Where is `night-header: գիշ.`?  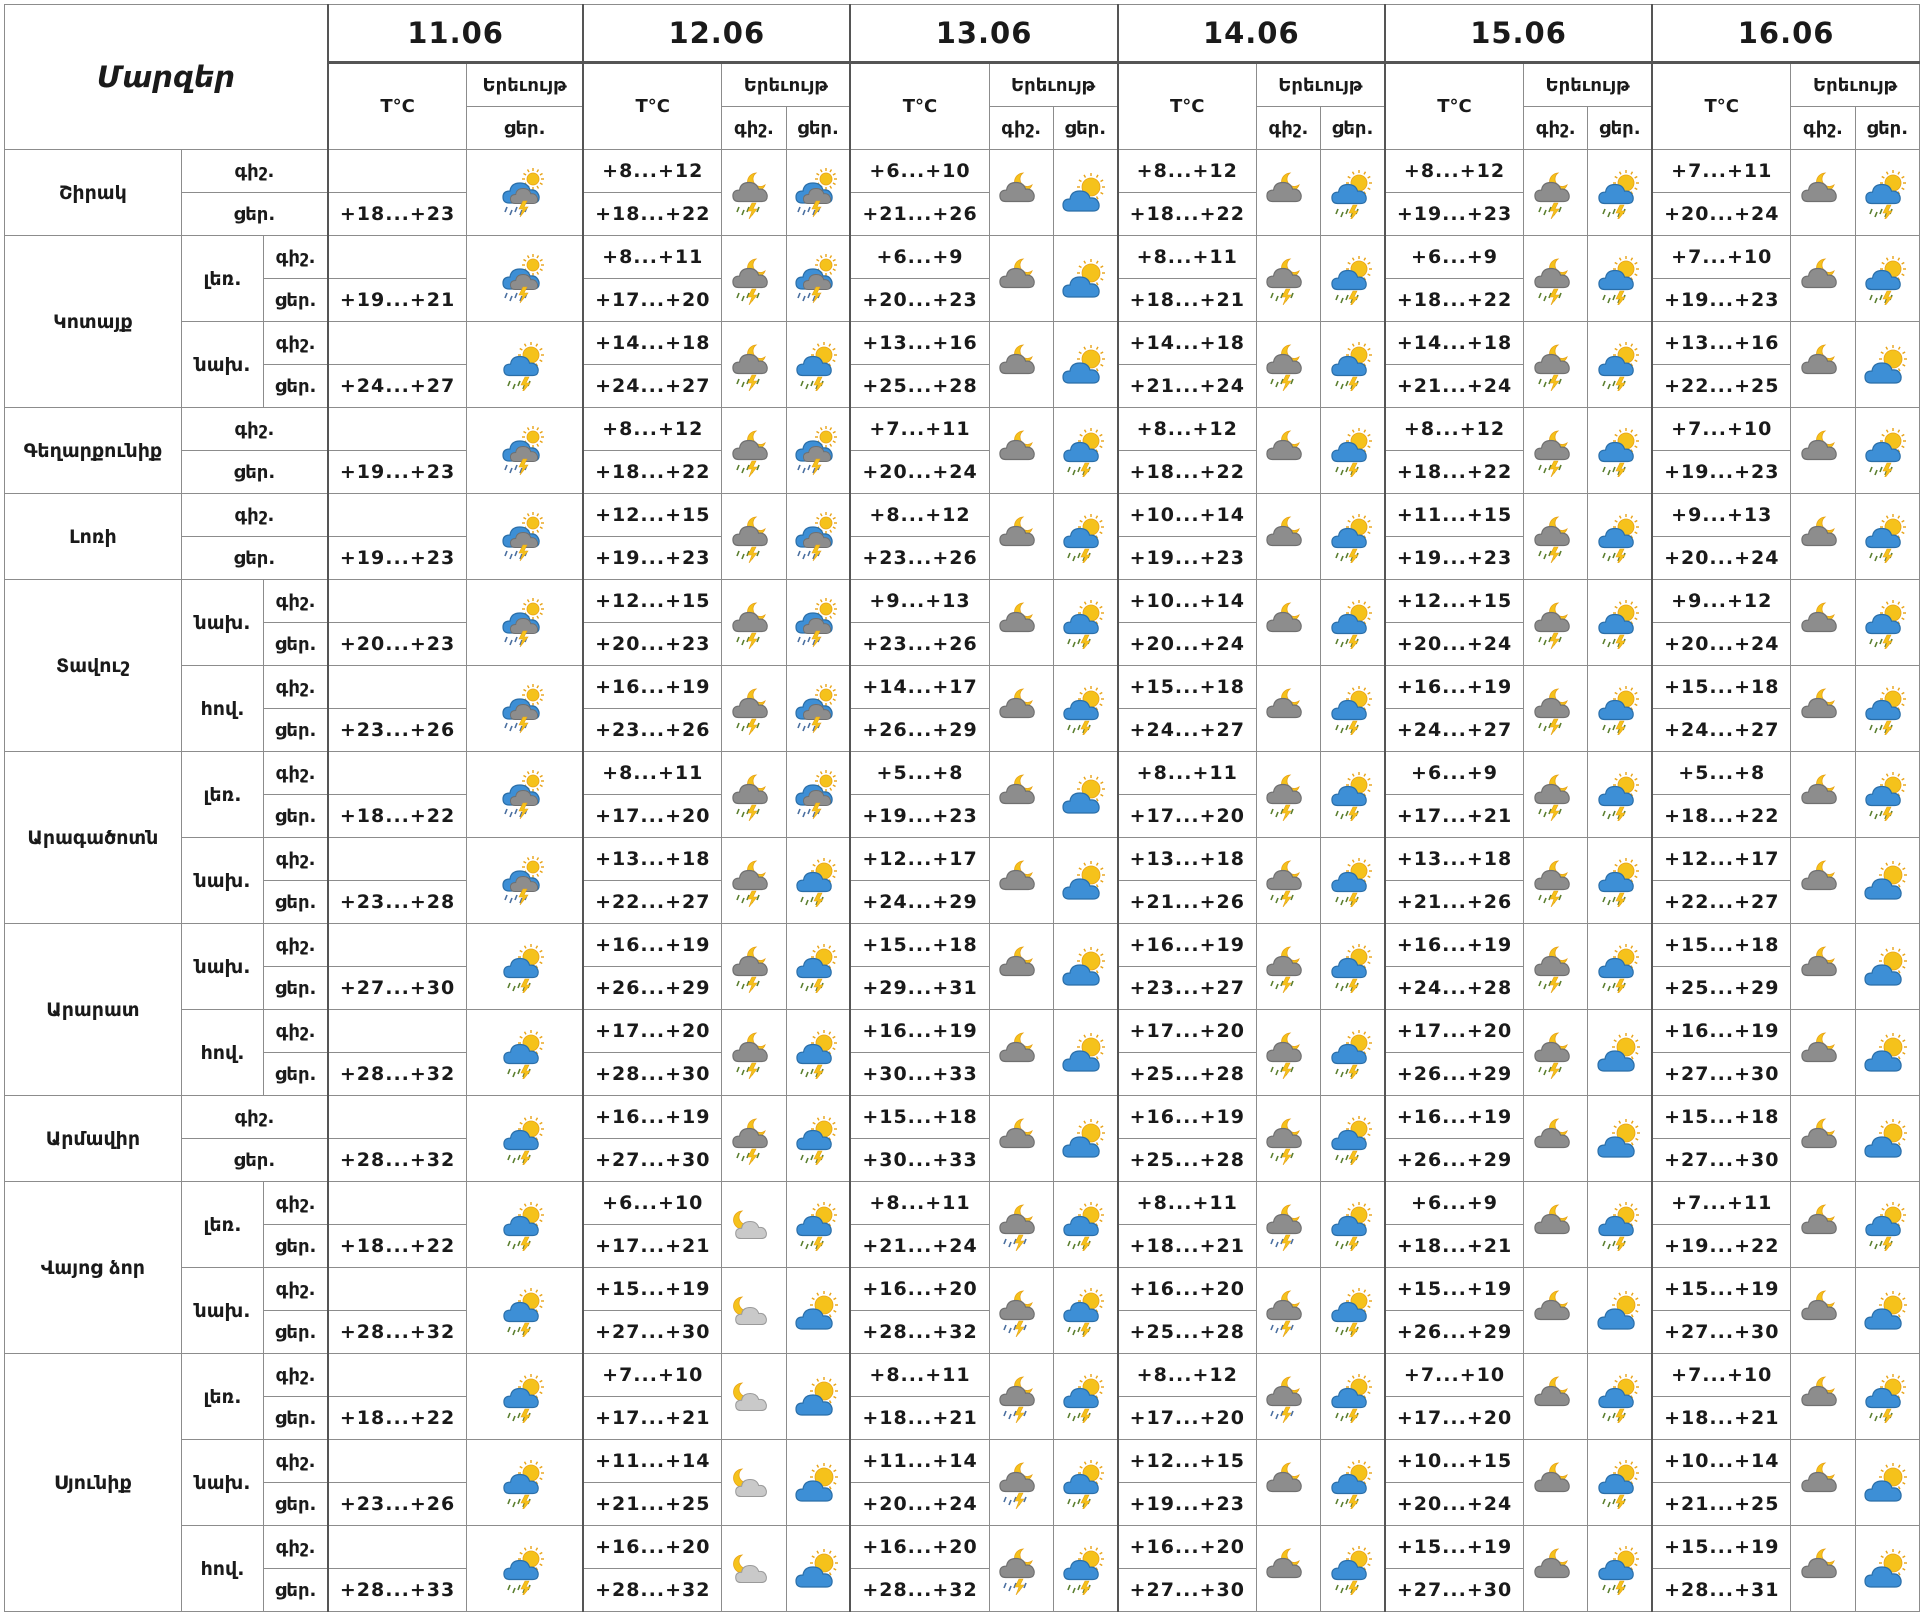
night-header: գիշ. is located at coordinates (1556, 128).